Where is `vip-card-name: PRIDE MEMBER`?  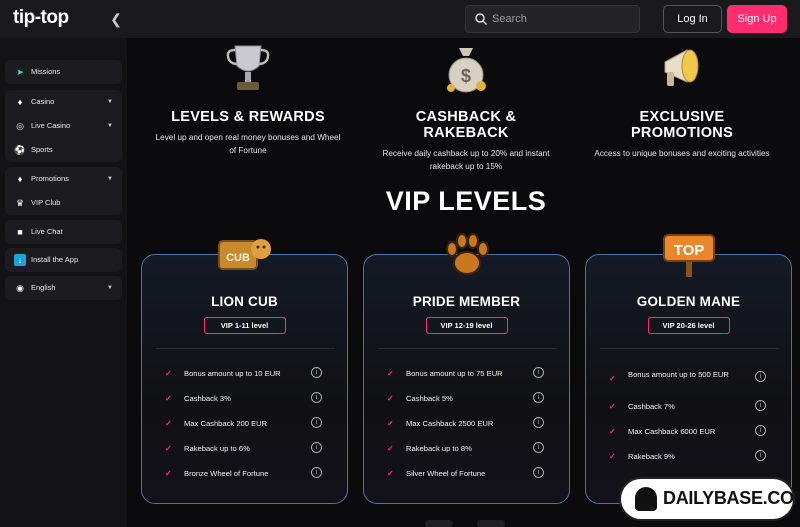
vip-card-name: PRIDE MEMBER is located at coordinates (466, 301).